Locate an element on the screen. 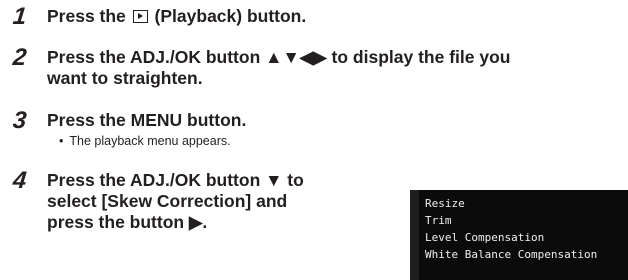 The image size is (628, 280). sub-text: The playback menu appears. is located at coordinates (150, 141).